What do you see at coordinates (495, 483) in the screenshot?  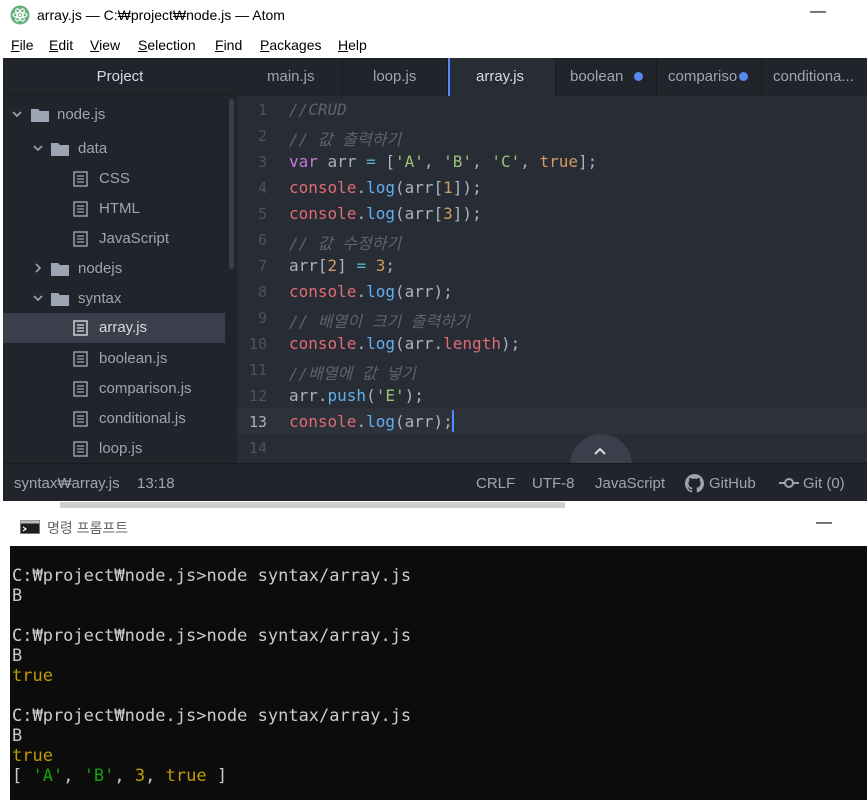 I see `status-line-ending: CRLF` at bounding box center [495, 483].